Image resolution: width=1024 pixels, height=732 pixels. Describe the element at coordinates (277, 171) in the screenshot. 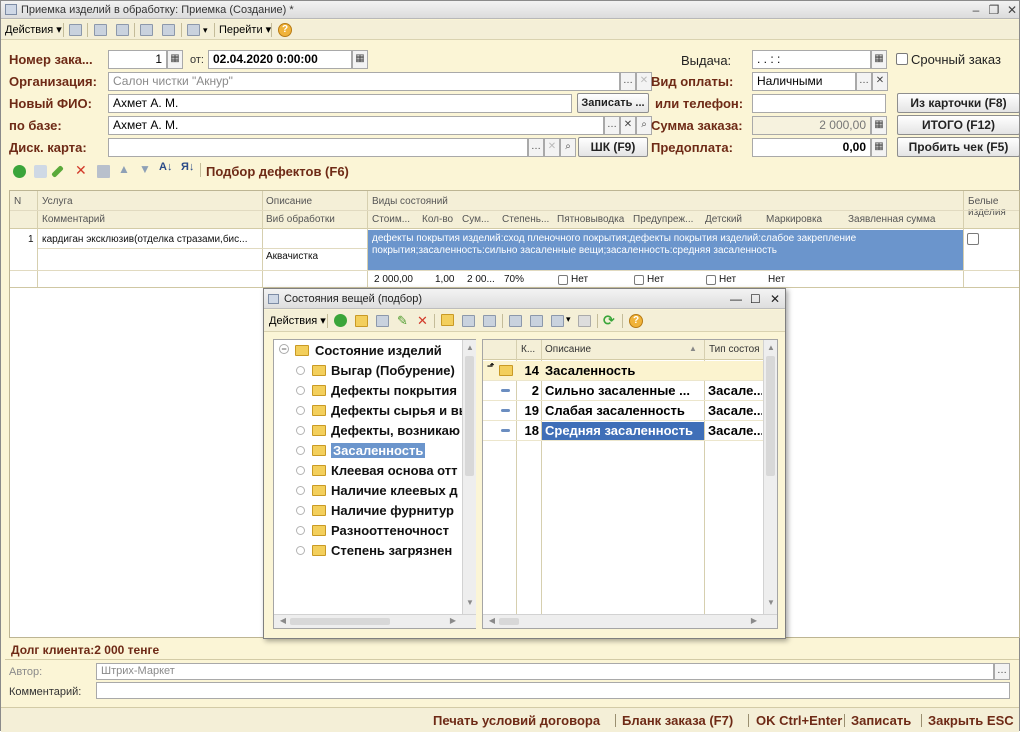

I see `defects-selection-link: Подбор дефектов (F6)` at that location.